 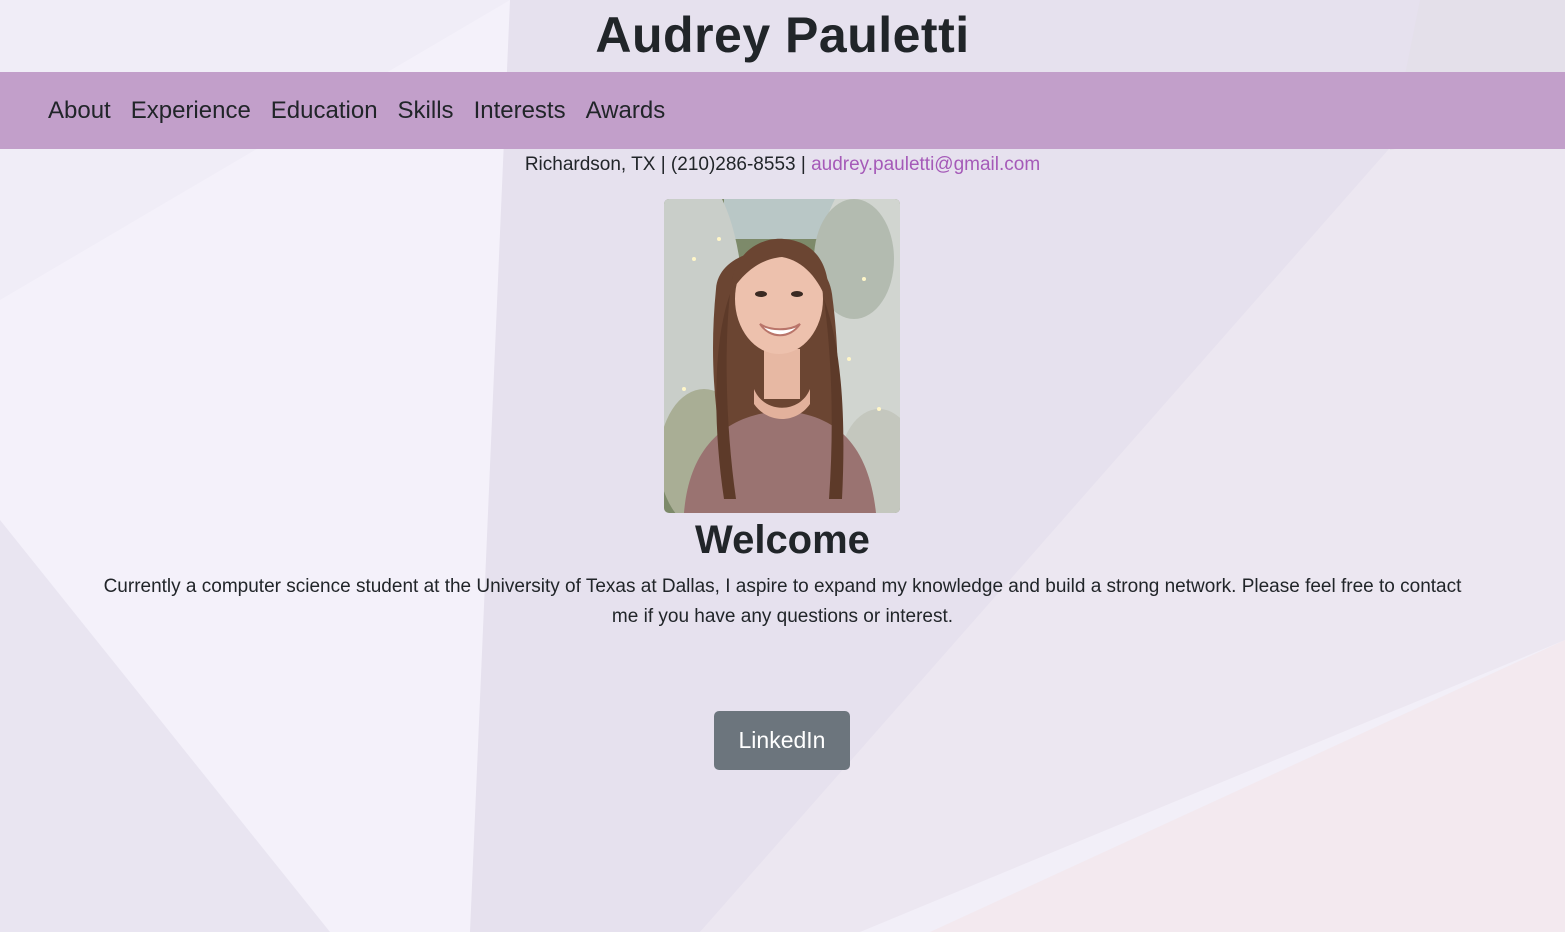 What do you see at coordinates (782, 540) in the screenshot?
I see `welcome-heading: Welcome` at bounding box center [782, 540].